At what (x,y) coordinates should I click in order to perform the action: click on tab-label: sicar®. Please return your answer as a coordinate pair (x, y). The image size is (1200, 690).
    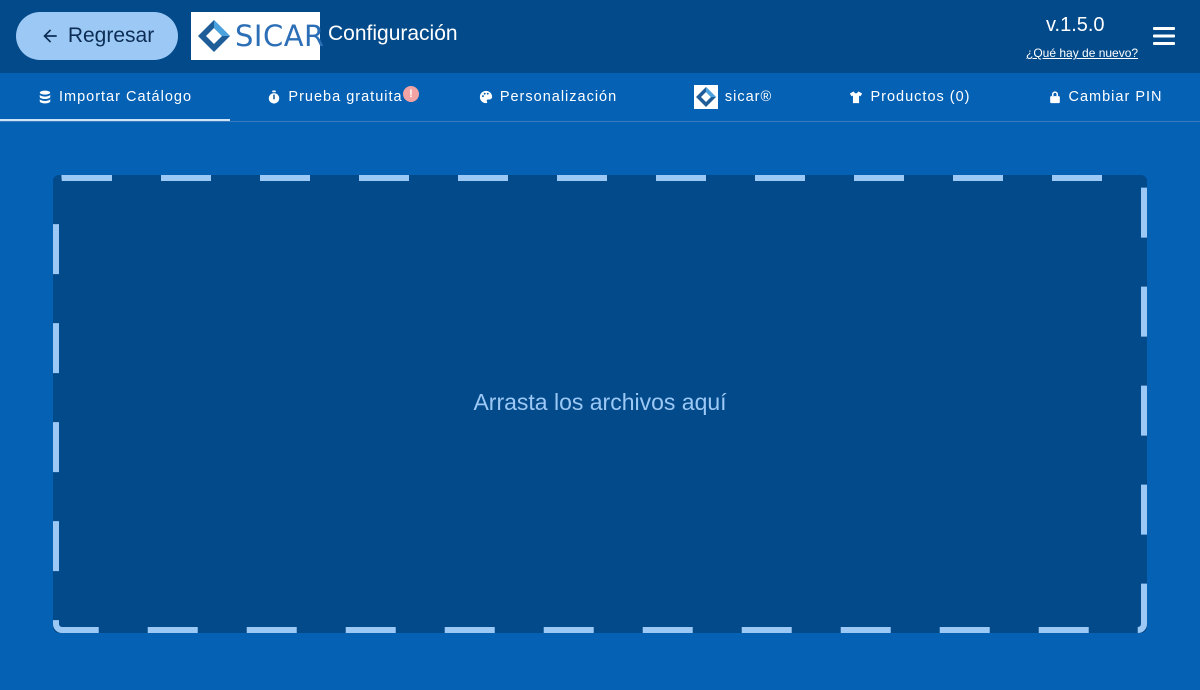
    Looking at the image, I should click on (748, 97).